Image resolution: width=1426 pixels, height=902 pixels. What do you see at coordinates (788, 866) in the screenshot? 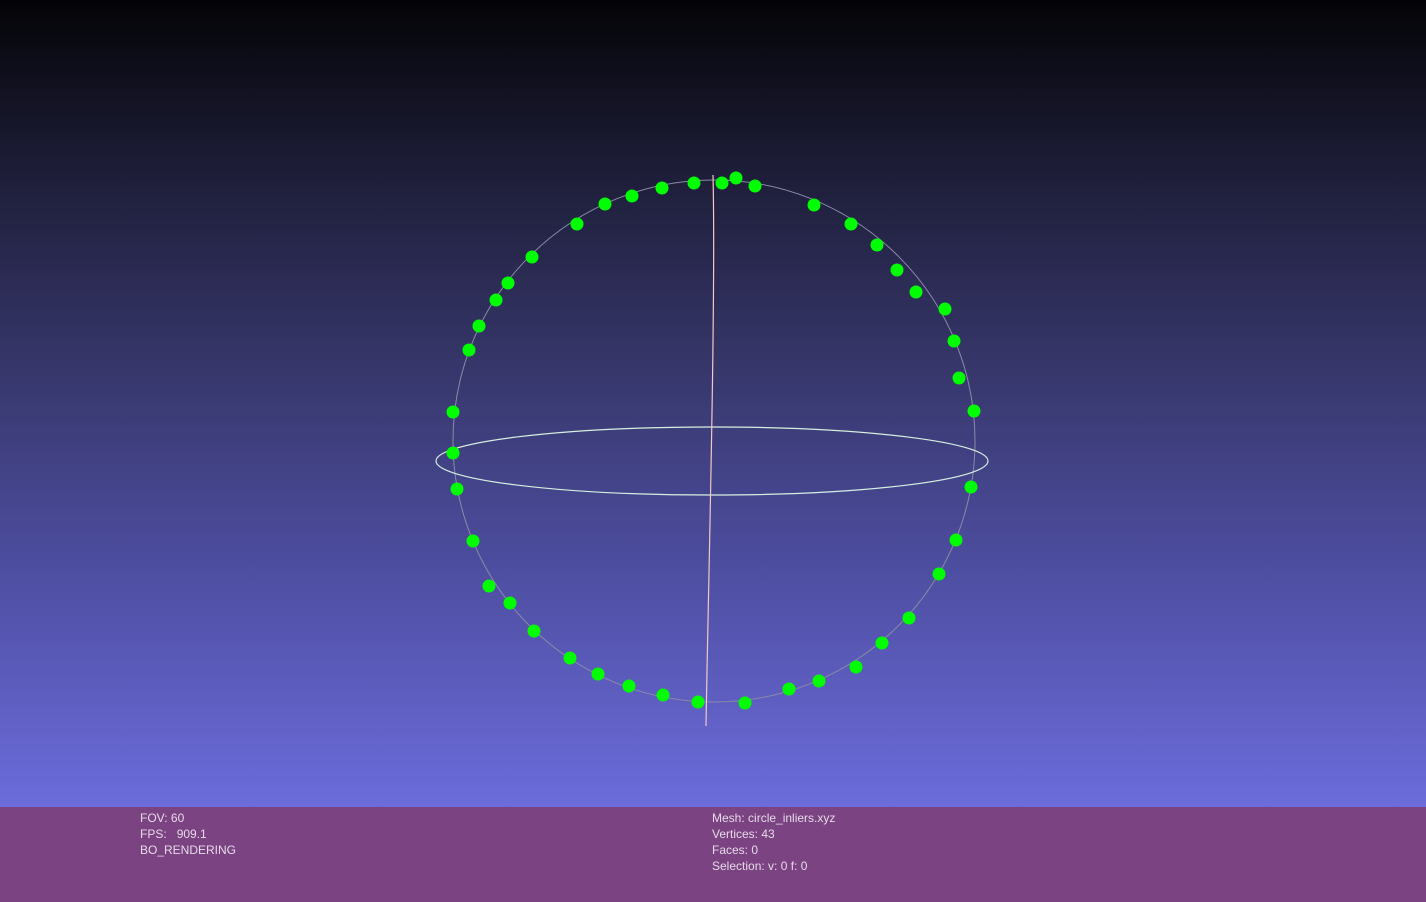
I see `selection-value: v: 0 f: 0` at bounding box center [788, 866].